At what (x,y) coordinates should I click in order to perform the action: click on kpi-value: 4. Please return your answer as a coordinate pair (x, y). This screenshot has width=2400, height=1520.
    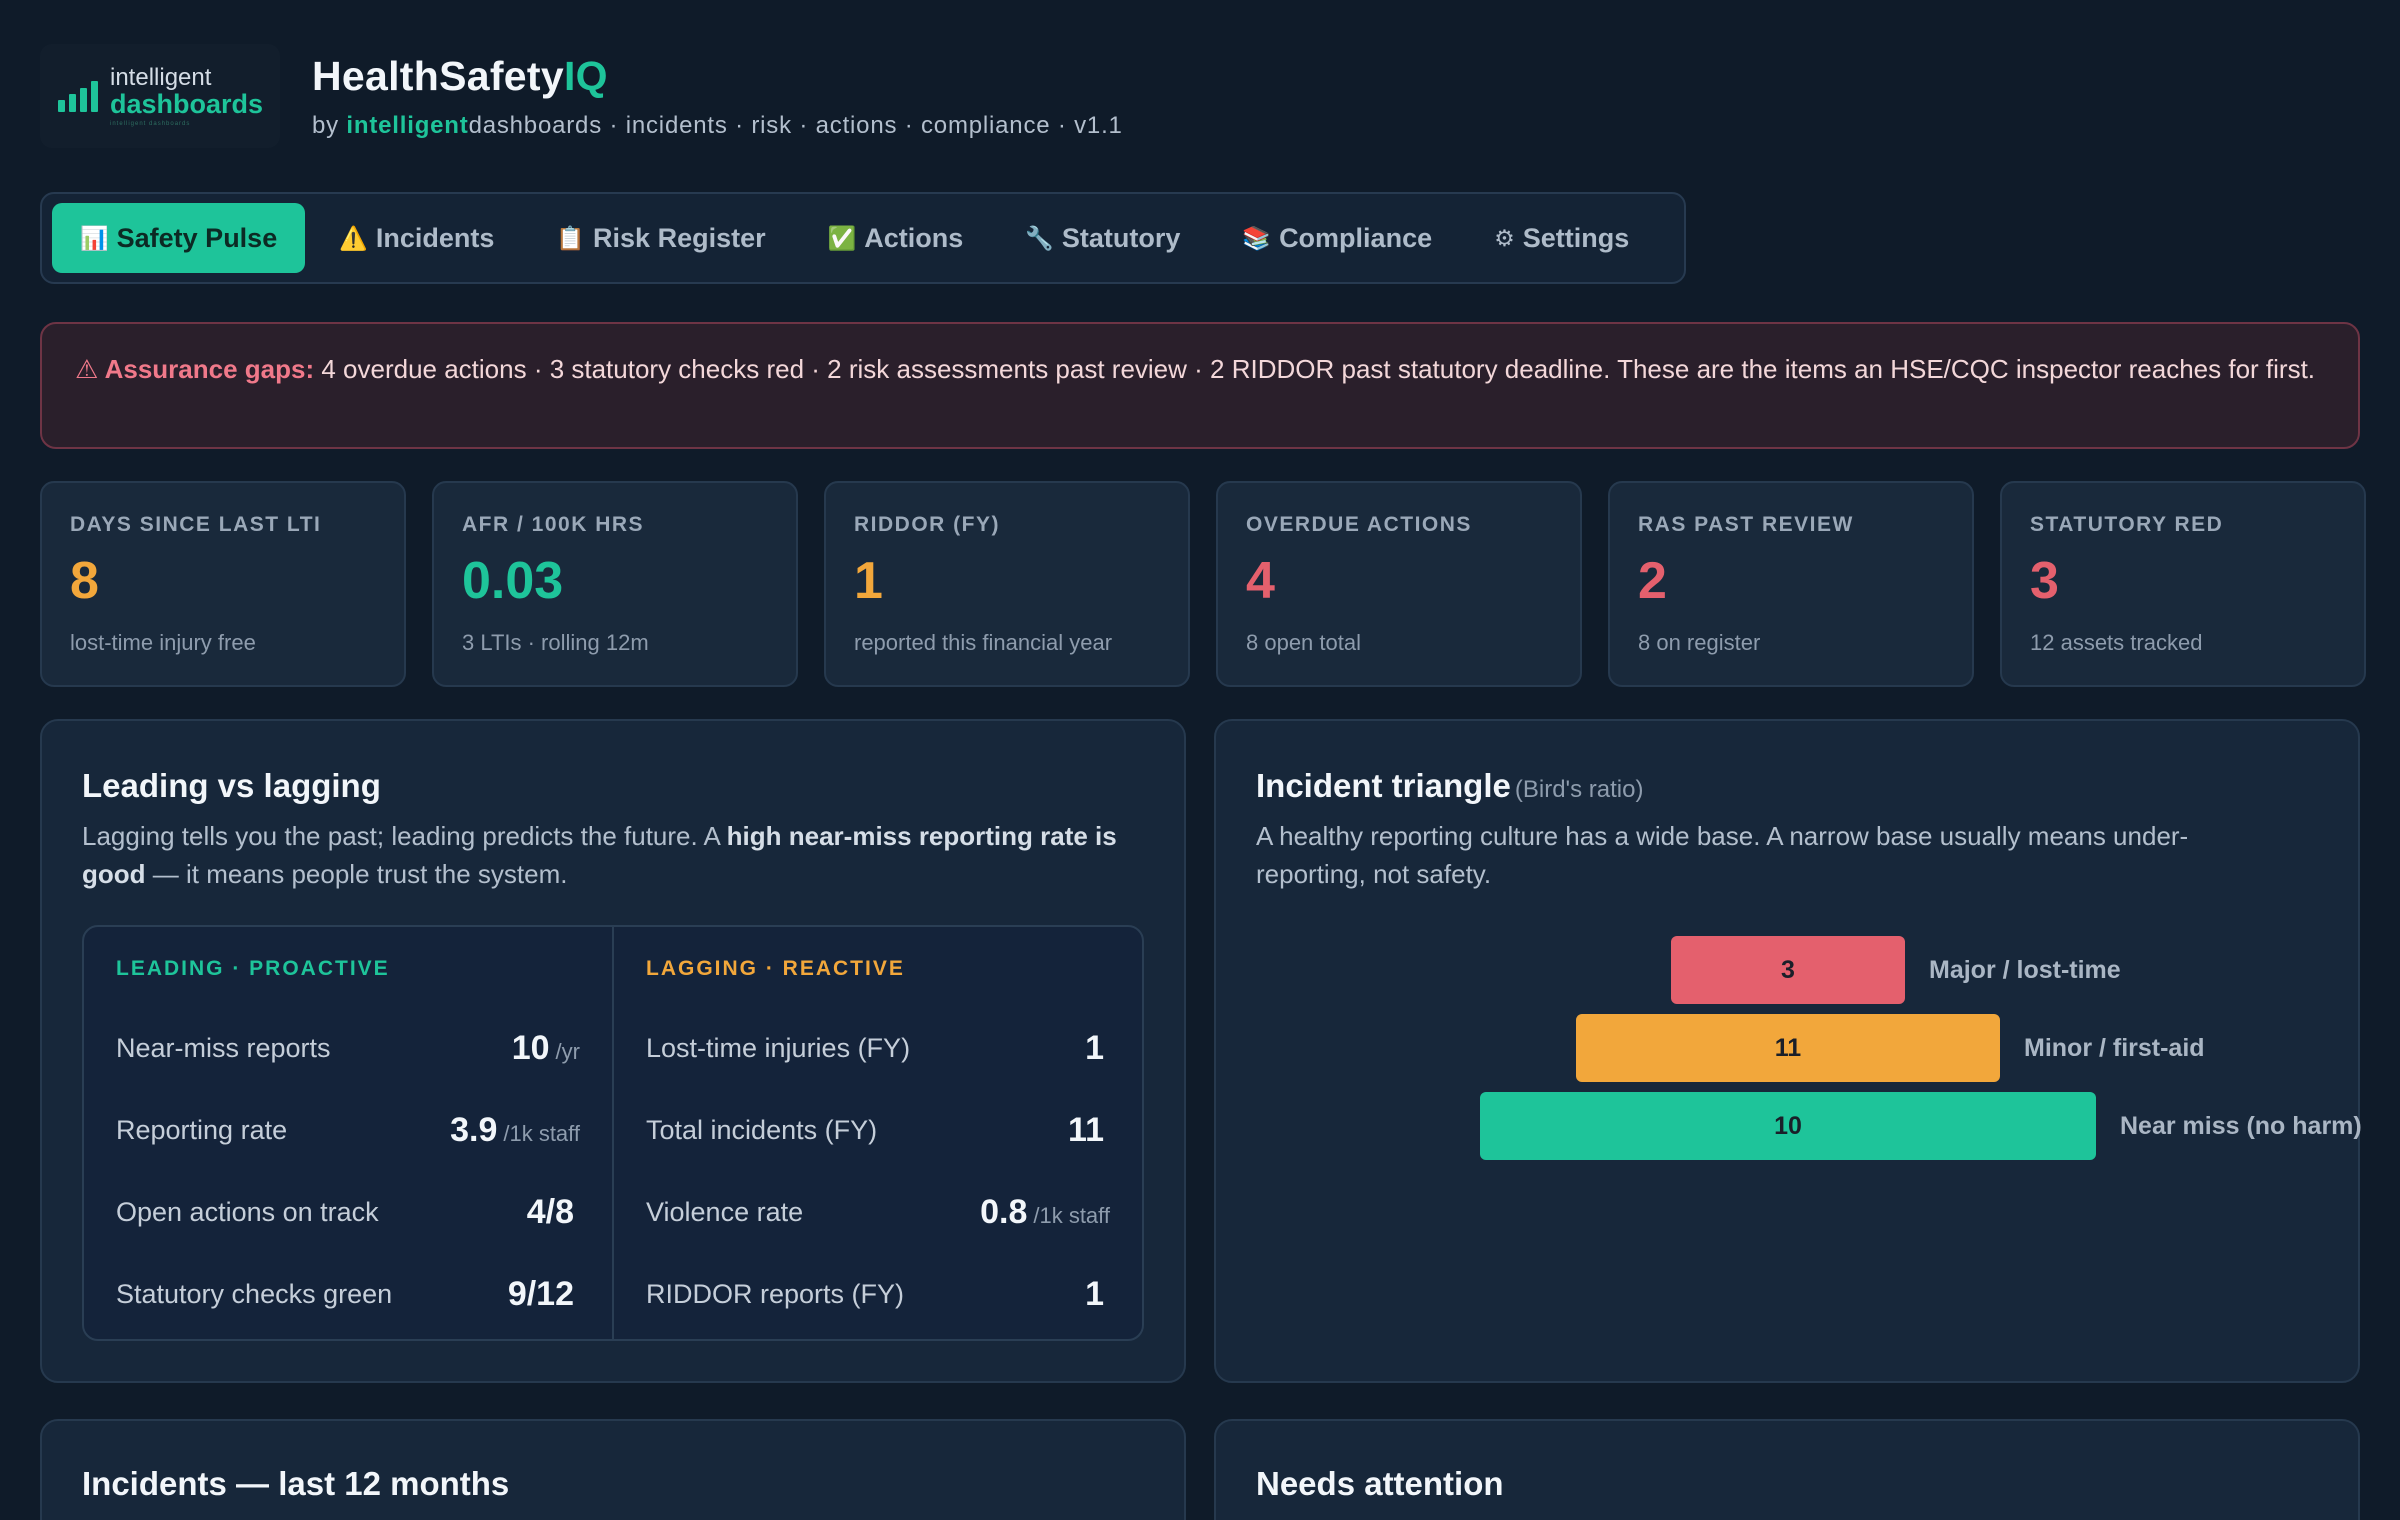
    Looking at the image, I should click on (1260, 581).